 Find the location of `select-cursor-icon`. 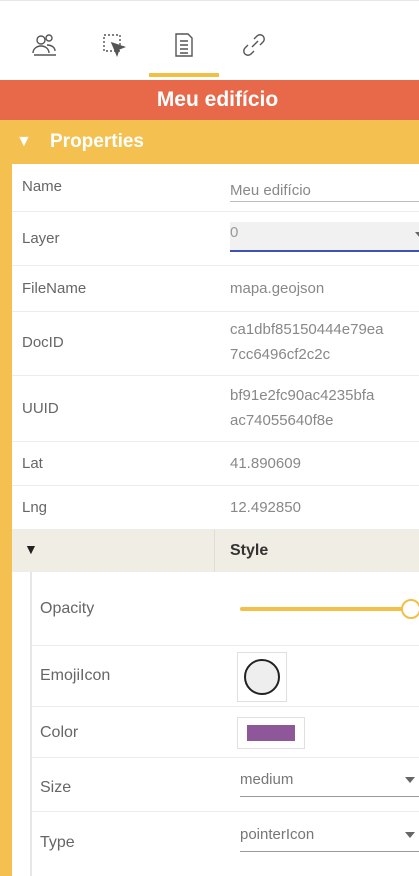

select-cursor-icon is located at coordinates (115, 45).